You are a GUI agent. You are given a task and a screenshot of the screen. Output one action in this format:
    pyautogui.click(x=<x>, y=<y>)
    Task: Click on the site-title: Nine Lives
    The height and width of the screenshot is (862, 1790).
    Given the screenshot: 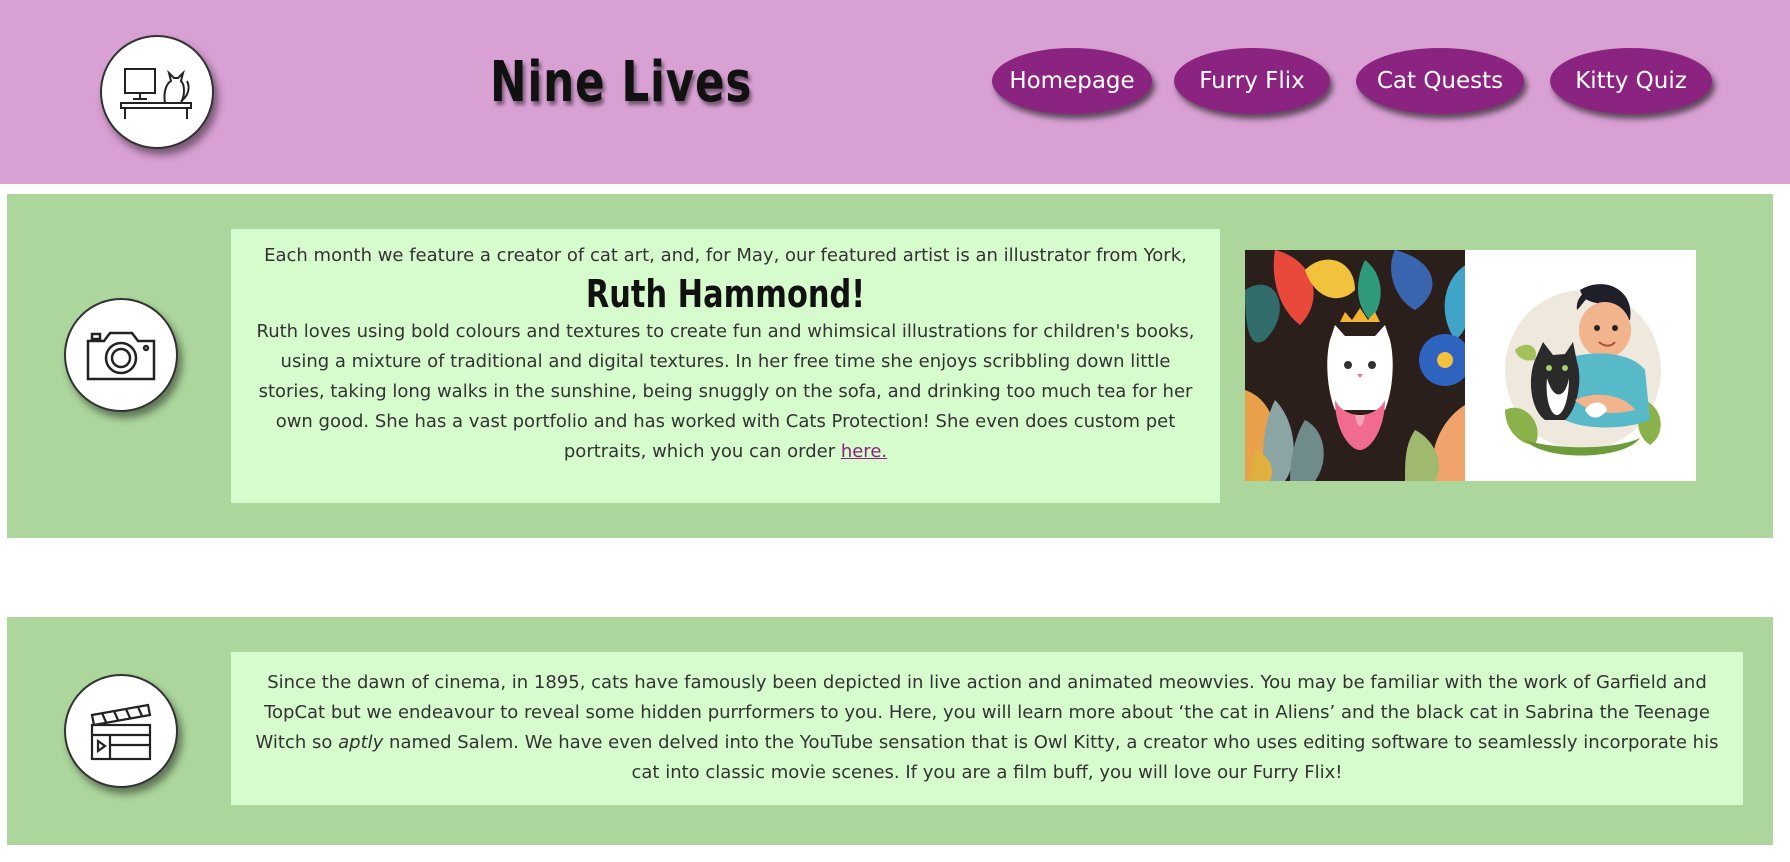 What is the action you would take?
    pyautogui.click(x=621, y=82)
    